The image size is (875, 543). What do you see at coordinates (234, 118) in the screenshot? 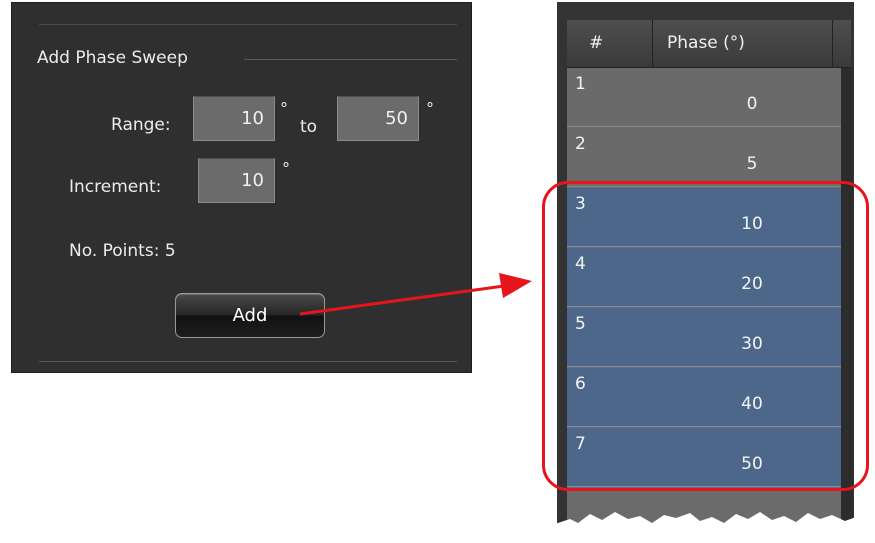
I see `range-start-input: 10` at bounding box center [234, 118].